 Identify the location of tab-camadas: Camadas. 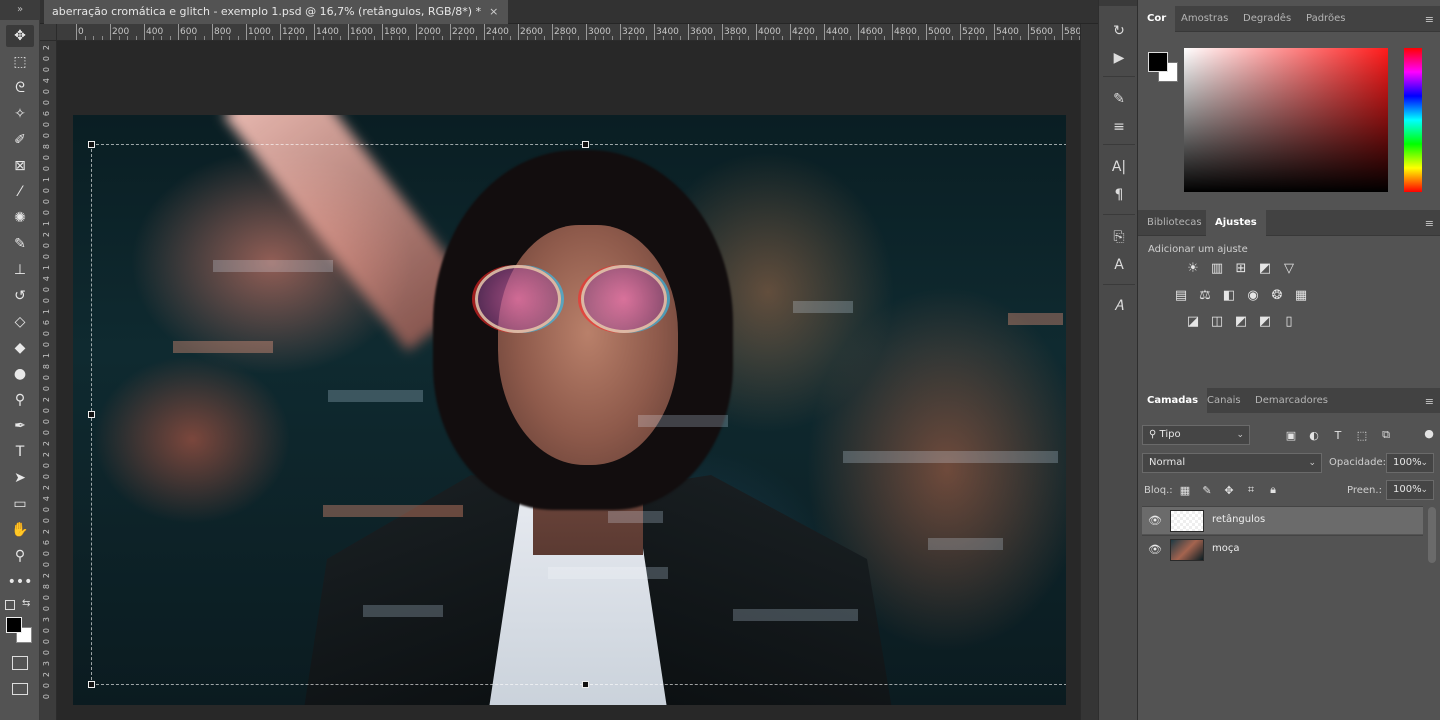
(1173, 401).